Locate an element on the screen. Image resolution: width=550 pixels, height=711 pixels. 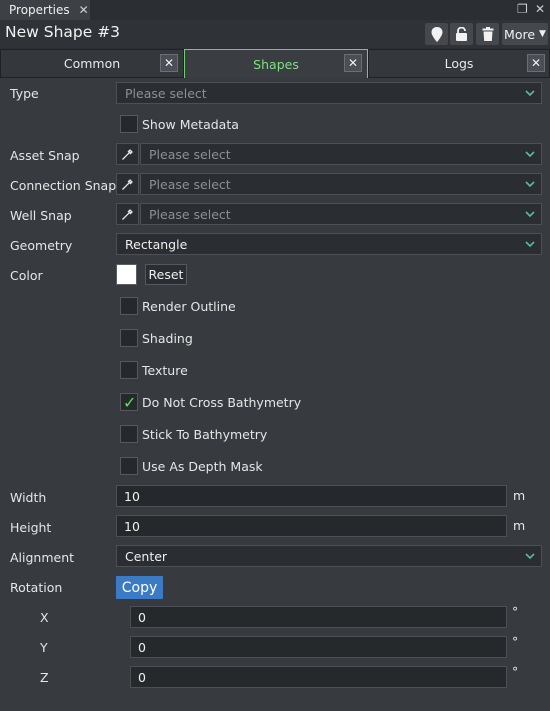
stick-to-bathymetry-label: Stick To Bathymetry is located at coordinates (205, 434).